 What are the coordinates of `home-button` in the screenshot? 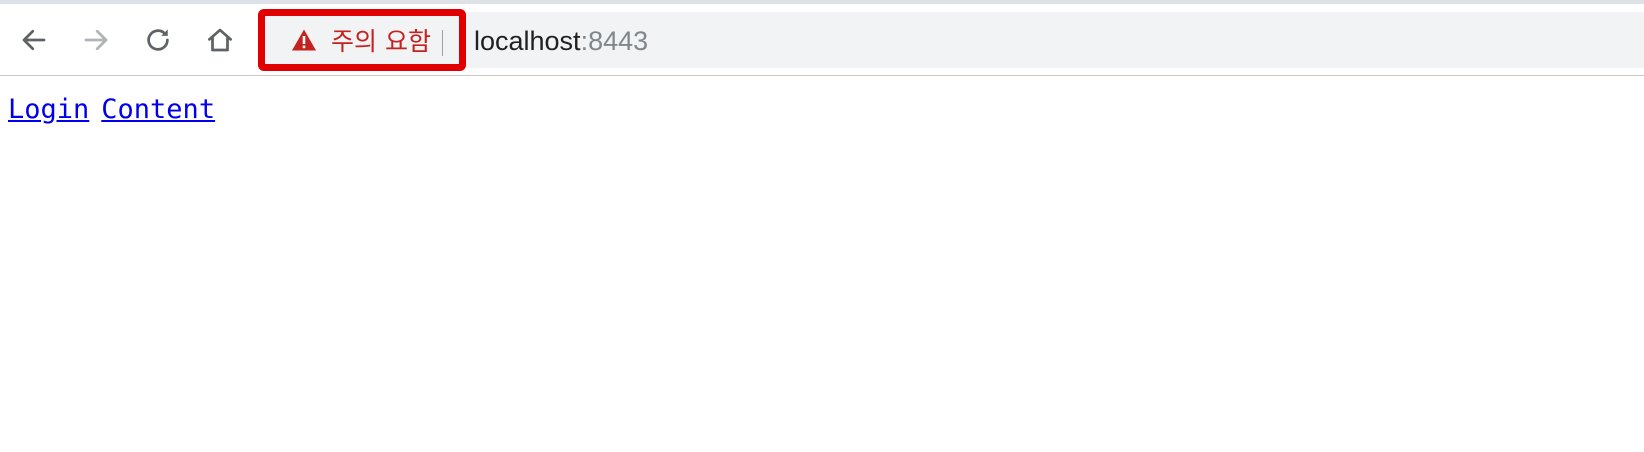 It's located at (220, 40).